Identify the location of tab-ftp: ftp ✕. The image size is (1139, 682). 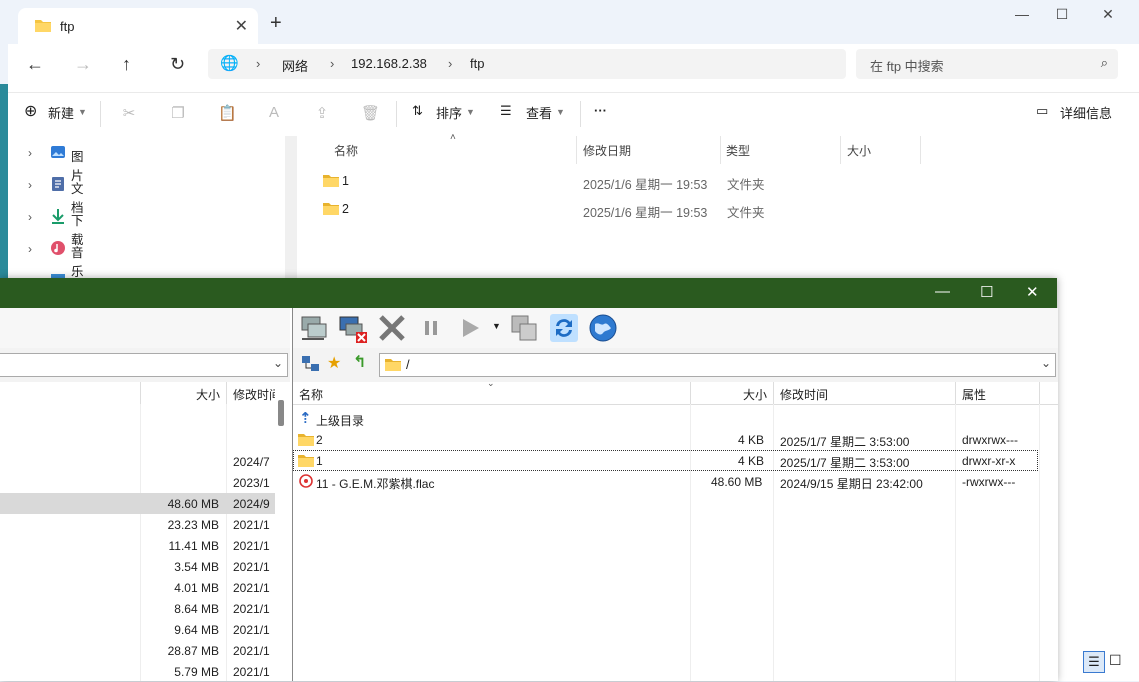
(138, 26).